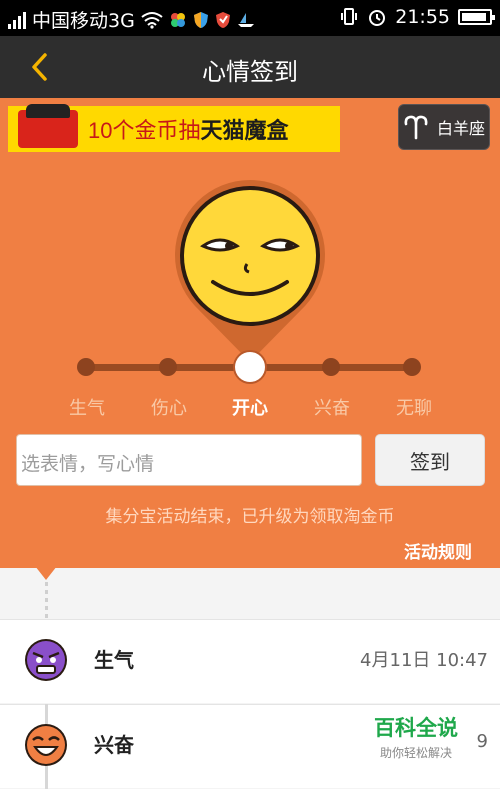 The width and height of the screenshot is (500, 789). Describe the element at coordinates (414, 407) in the screenshot. I see `mood-option-bored: 无聊` at that location.